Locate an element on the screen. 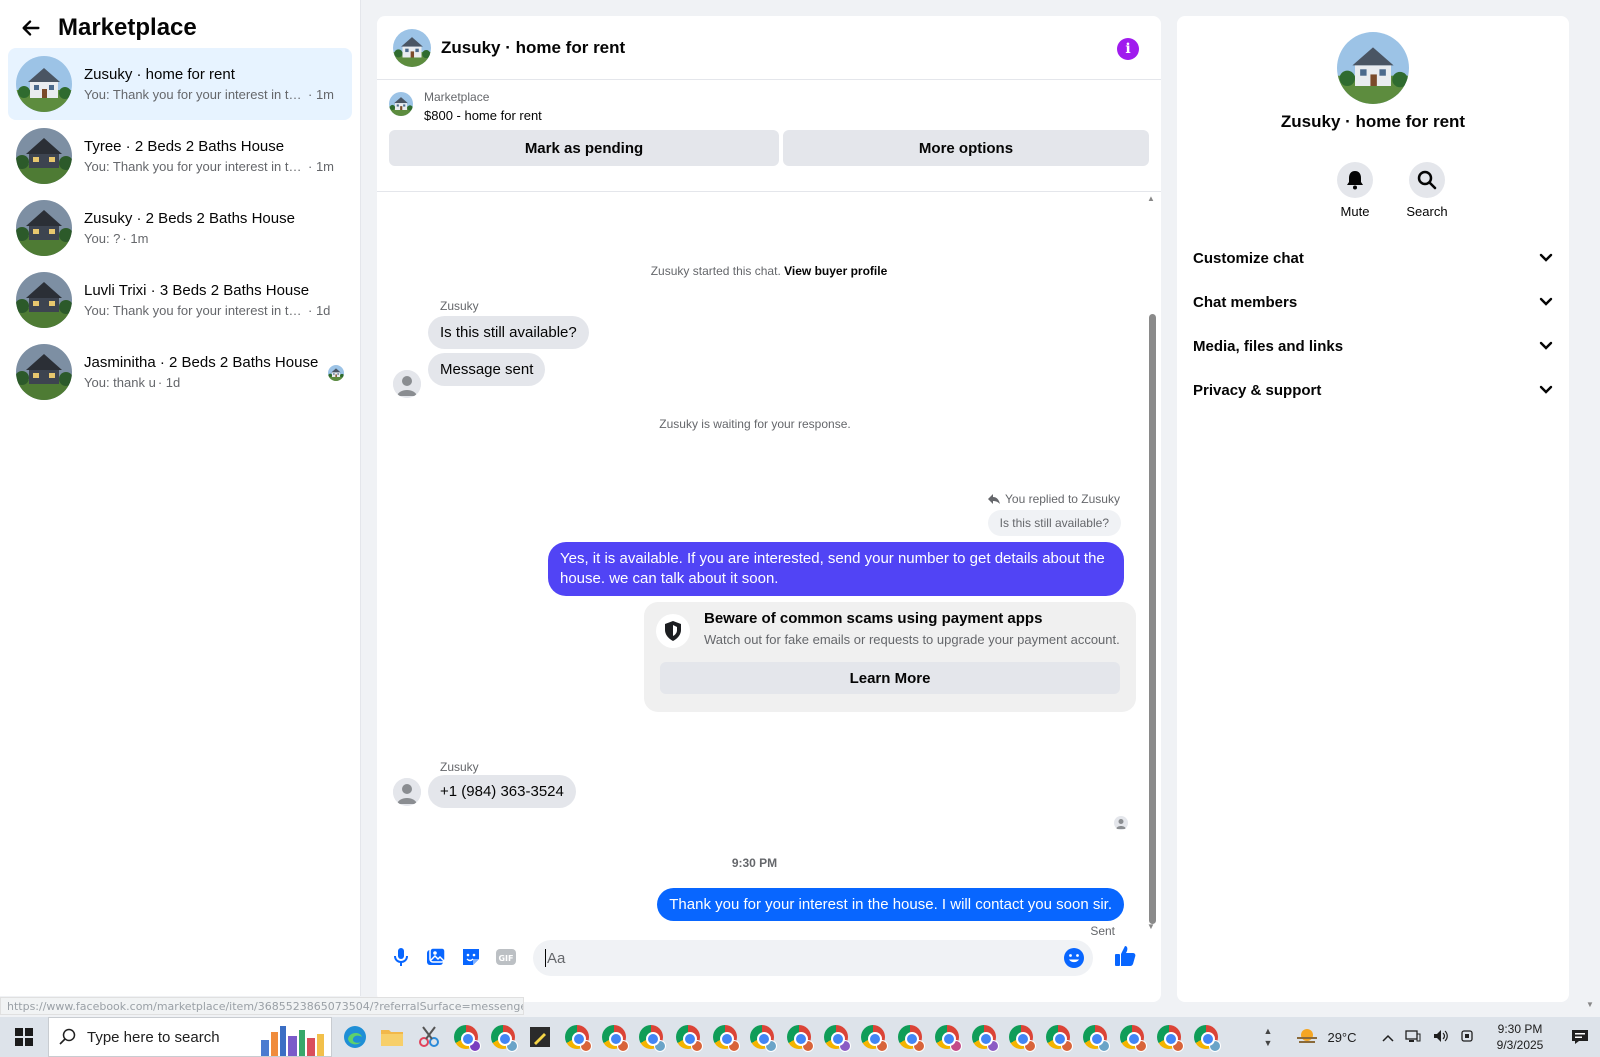 Image resolution: width=1600 pixels, height=1057 pixels. mark-pending-button: Mark as pending is located at coordinates (584, 148).